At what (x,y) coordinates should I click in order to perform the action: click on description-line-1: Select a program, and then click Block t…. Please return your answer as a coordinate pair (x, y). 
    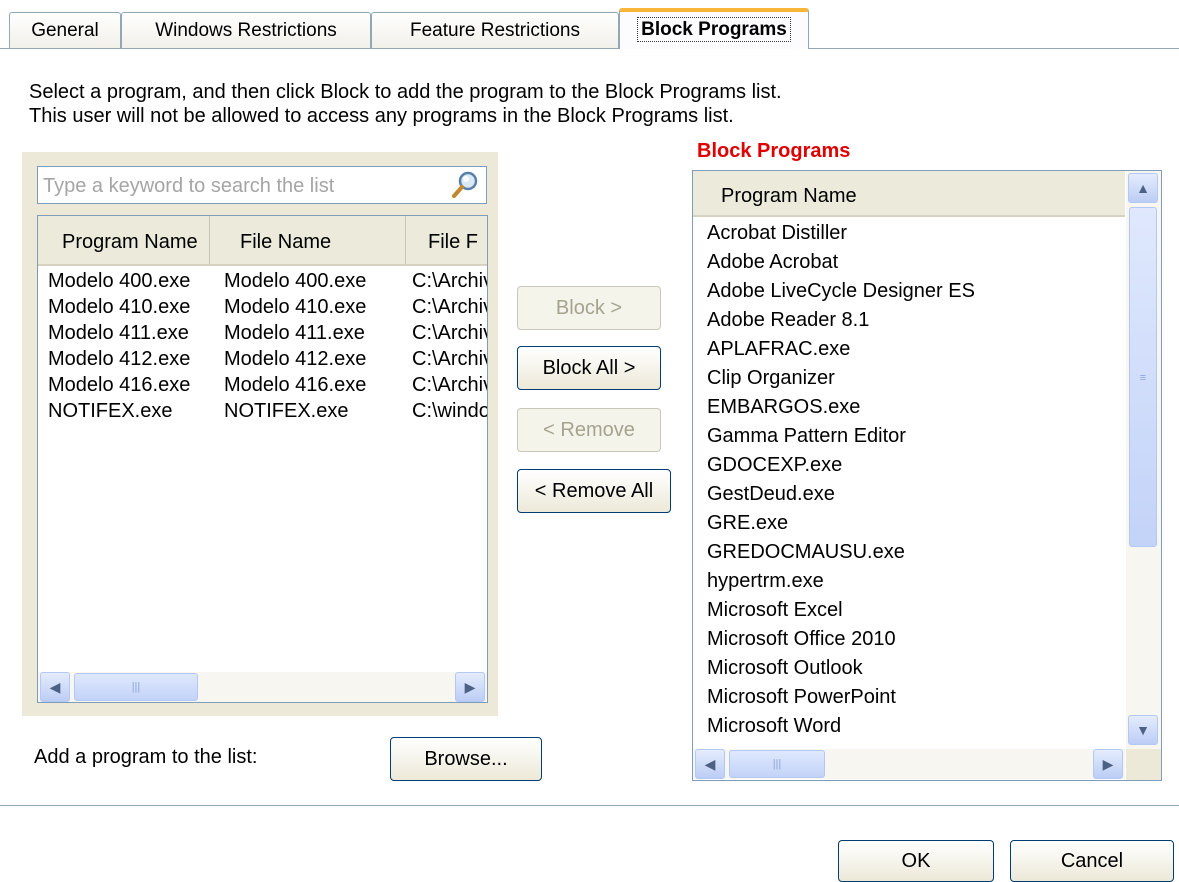
    Looking at the image, I should click on (405, 92).